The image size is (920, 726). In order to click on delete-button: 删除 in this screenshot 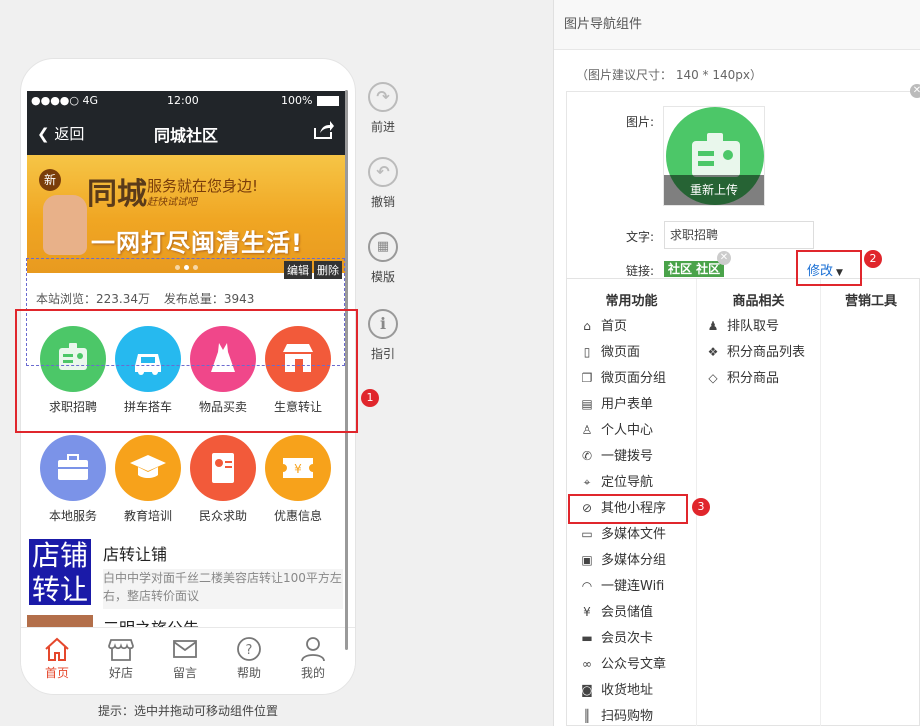, I will do `click(328, 270)`.